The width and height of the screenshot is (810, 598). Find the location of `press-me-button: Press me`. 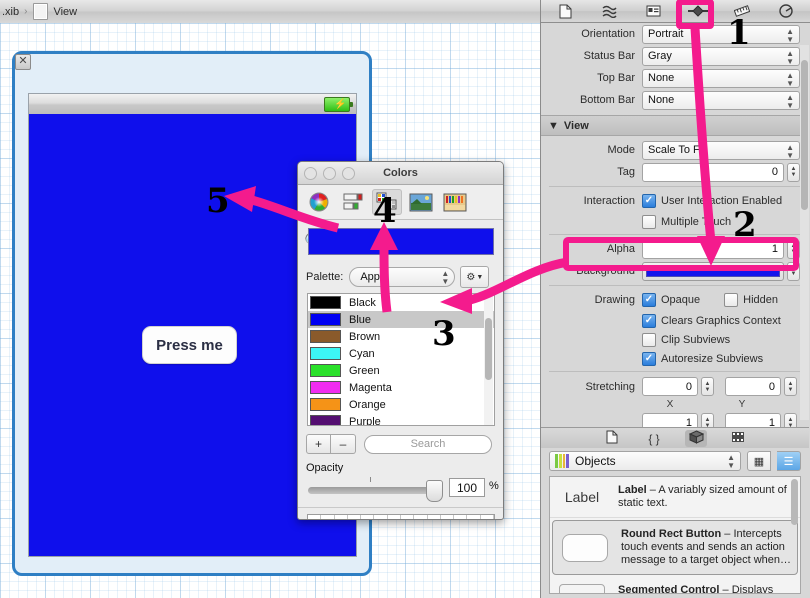

press-me-button: Press me is located at coordinates (189, 345).